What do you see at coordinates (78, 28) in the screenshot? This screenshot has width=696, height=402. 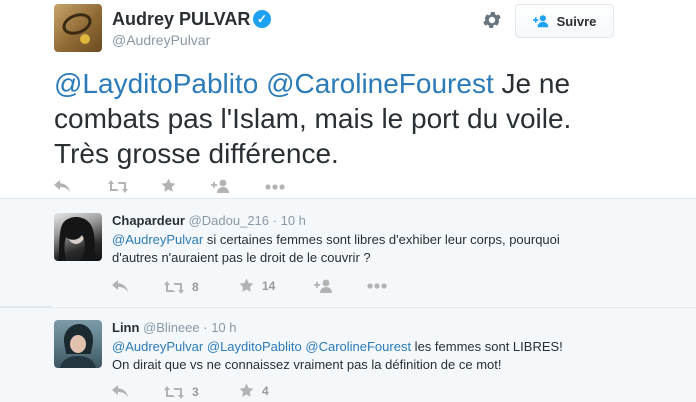 I see `author-avatar` at bounding box center [78, 28].